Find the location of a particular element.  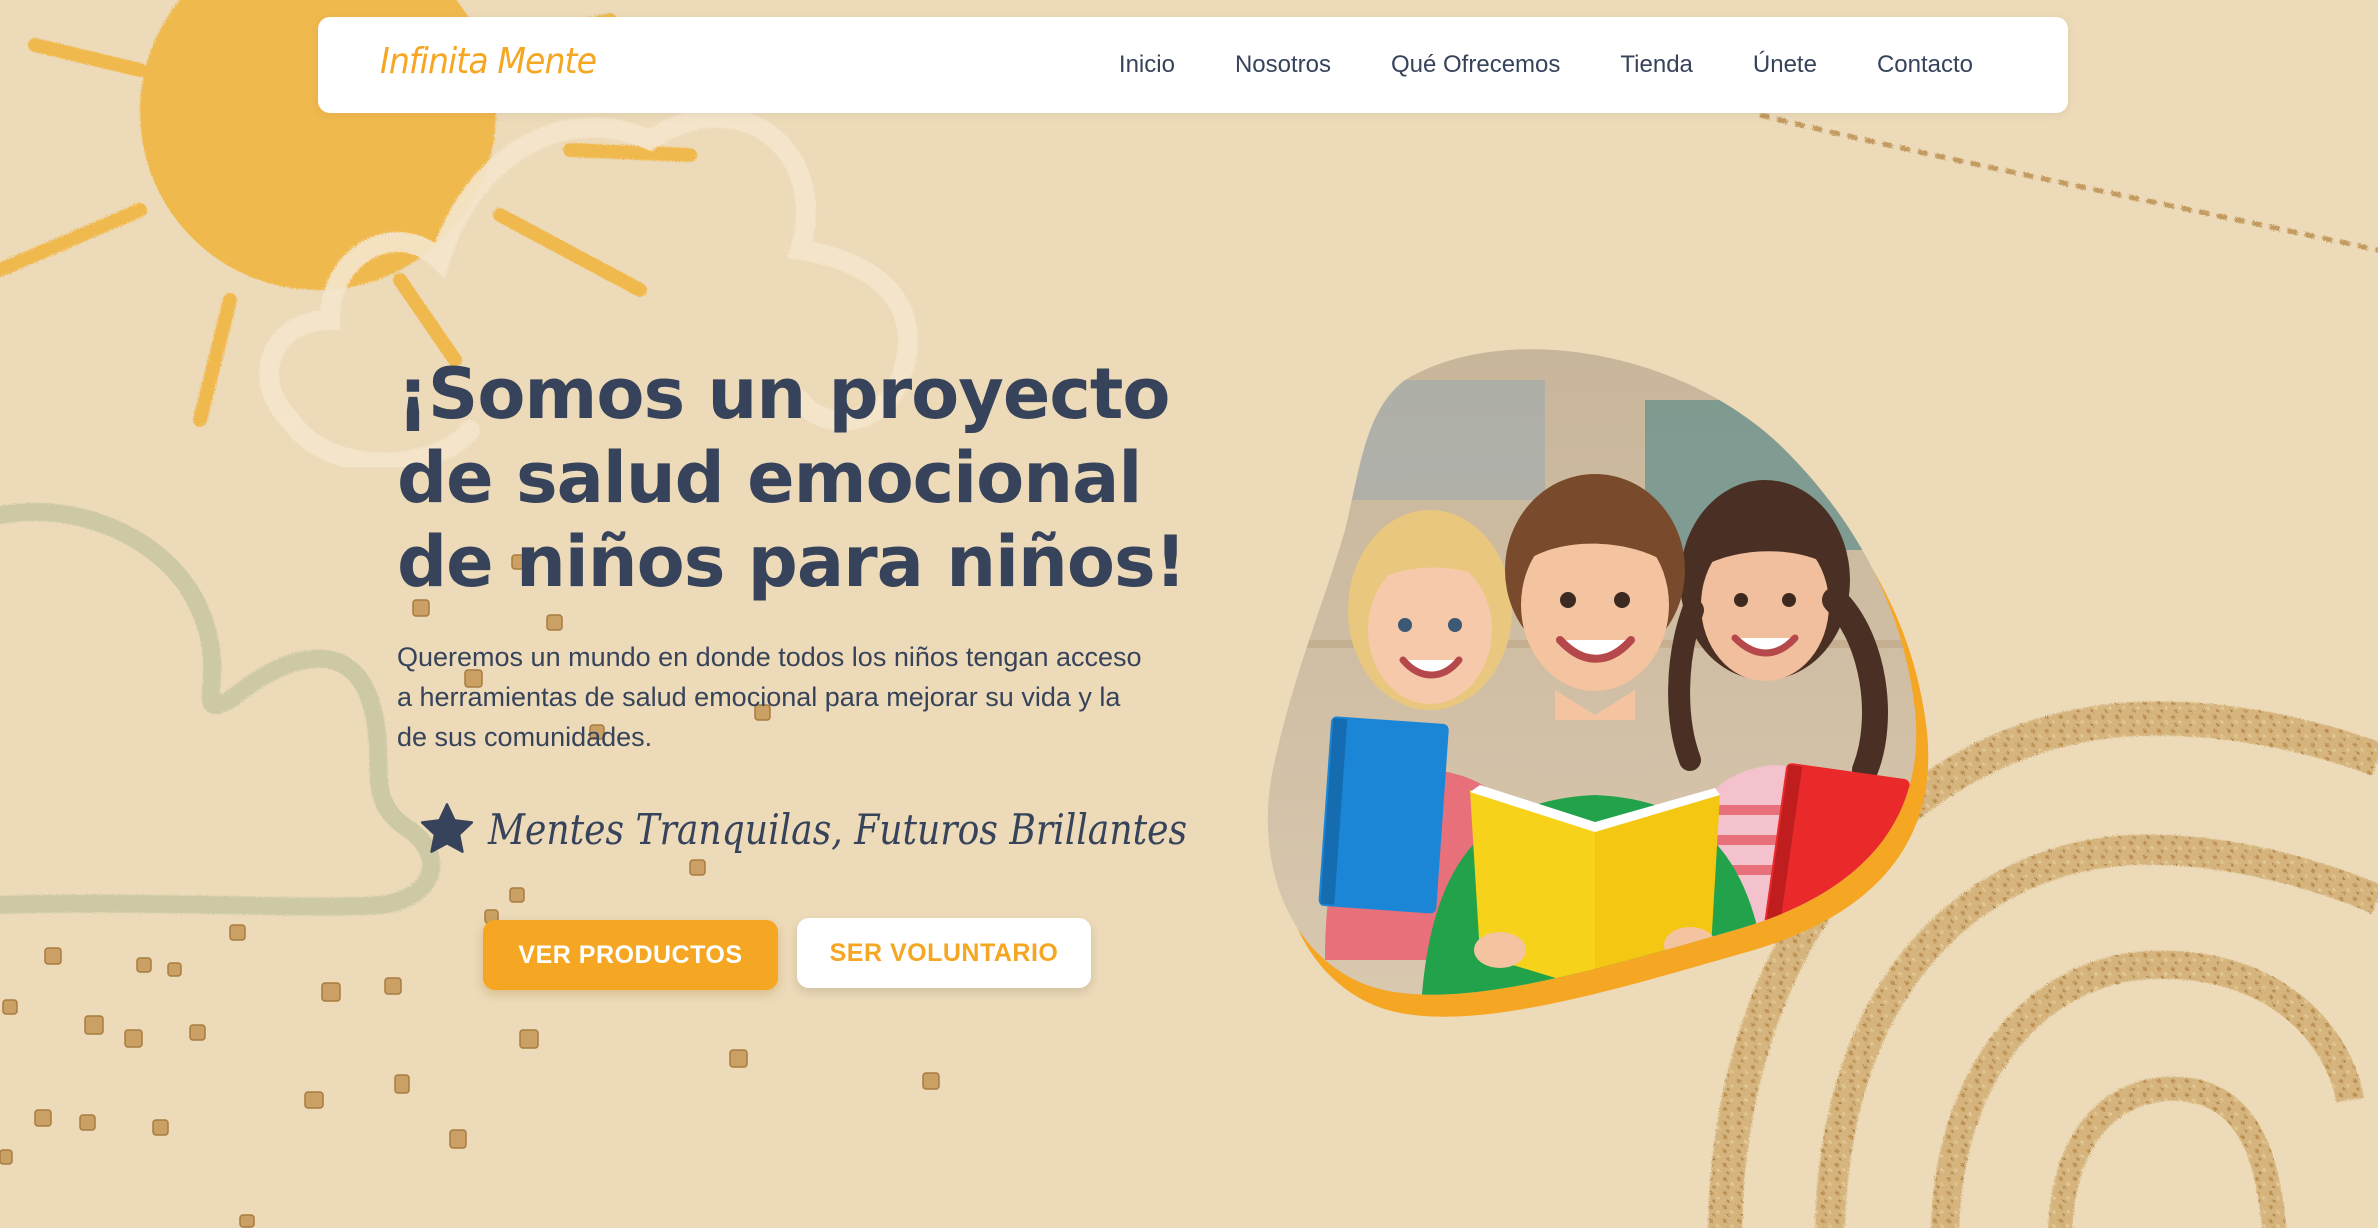

hero-title-line: de salud emocional is located at coordinates (769, 478).